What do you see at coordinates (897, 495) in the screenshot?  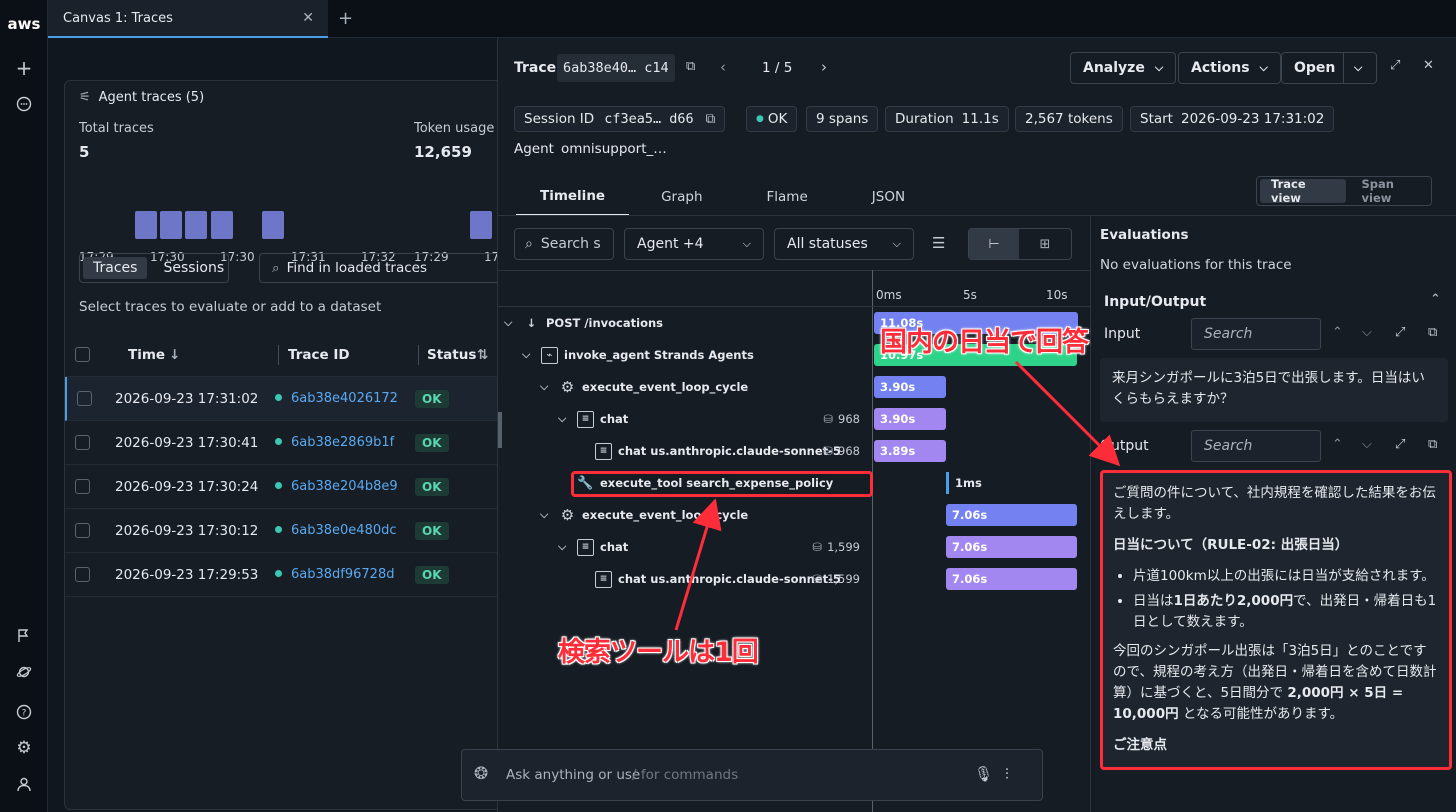 I see `annotation-arrows` at bounding box center [897, 495].